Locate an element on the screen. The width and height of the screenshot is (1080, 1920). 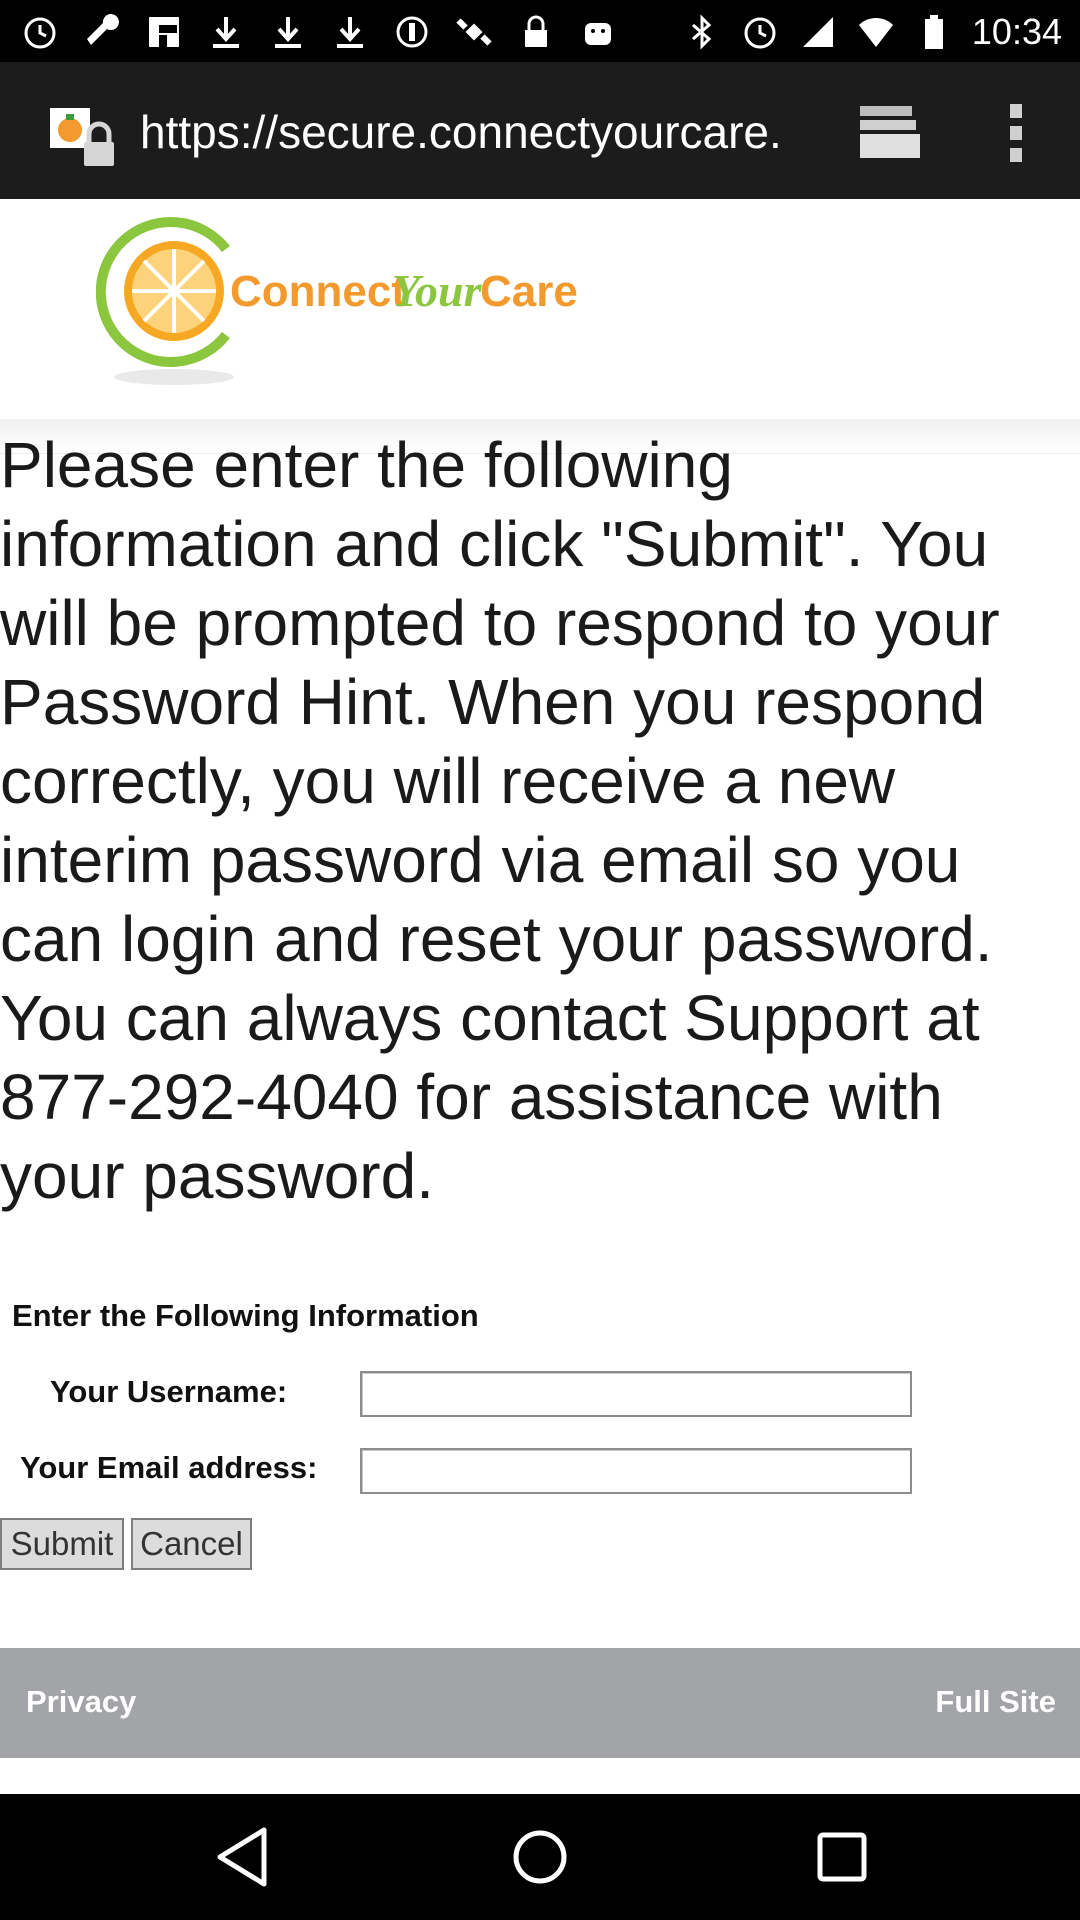
info-circle-icon is located at coordinates (412, 32).